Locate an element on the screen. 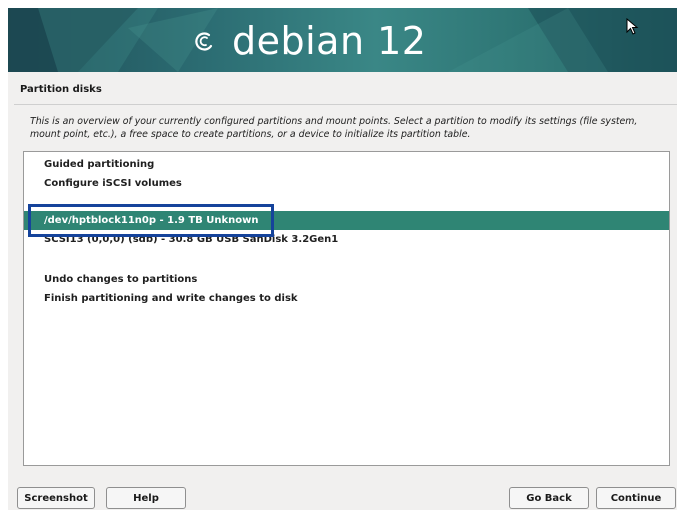  list-item-configure-iscsi: Configure iSCSI volumes is located at coordinates (346, 183).